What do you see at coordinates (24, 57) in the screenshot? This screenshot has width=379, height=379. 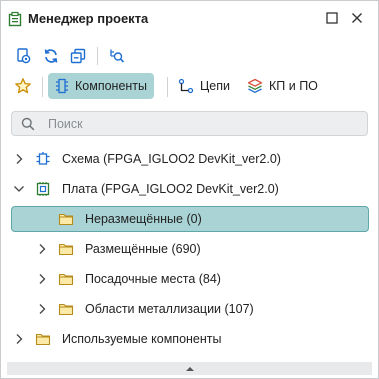 I see `view-mode-icon` at bounding box center [24, 57].